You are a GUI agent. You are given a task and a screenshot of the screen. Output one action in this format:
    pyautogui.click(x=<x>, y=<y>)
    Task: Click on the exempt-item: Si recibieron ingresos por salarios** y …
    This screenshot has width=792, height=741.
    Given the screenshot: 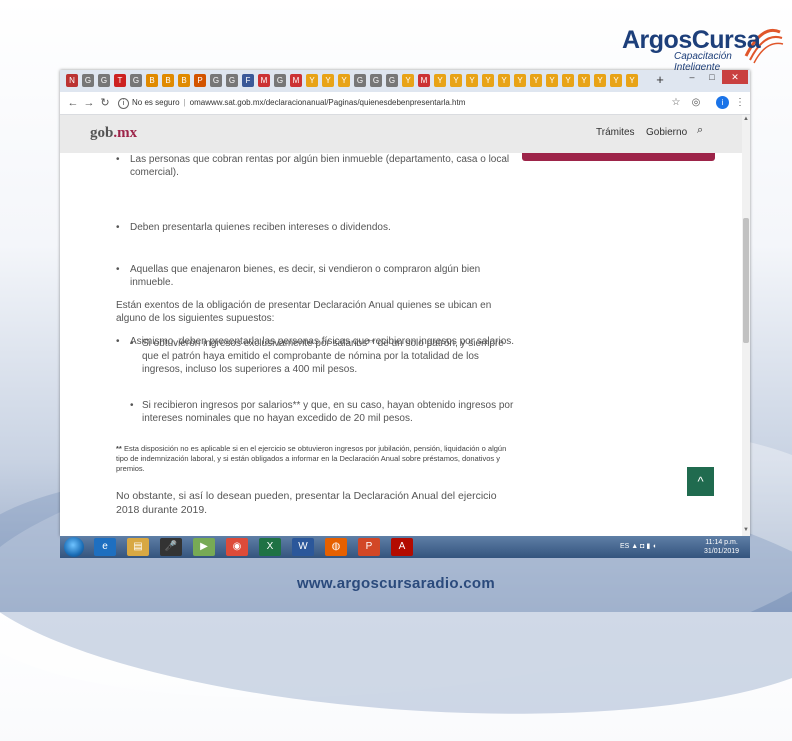 What is the action you would take?
    pyautogui.click(x=319, y=412)
    